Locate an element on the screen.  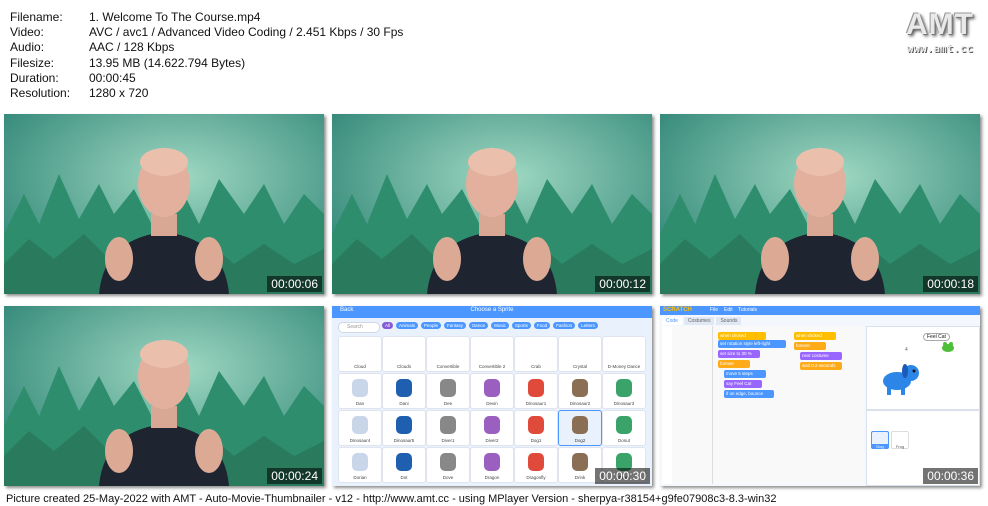
category-animals: Animals is located at coordinates (407, 325).